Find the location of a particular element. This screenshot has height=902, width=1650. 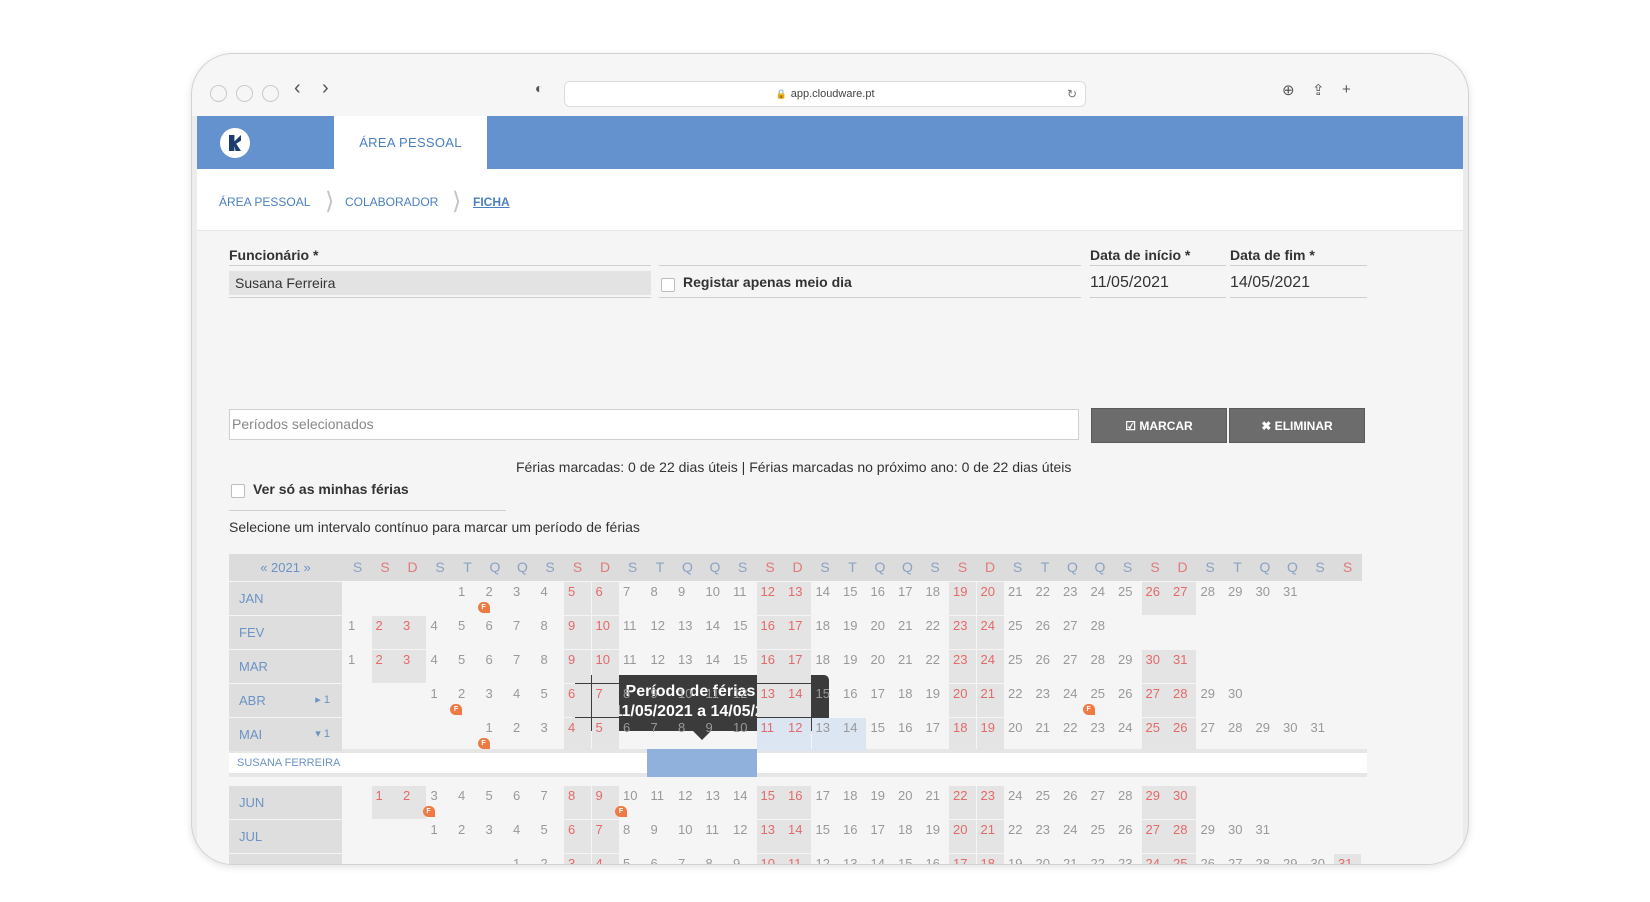

year-navigator: « 2021 » is located at coordinates (285, 567).